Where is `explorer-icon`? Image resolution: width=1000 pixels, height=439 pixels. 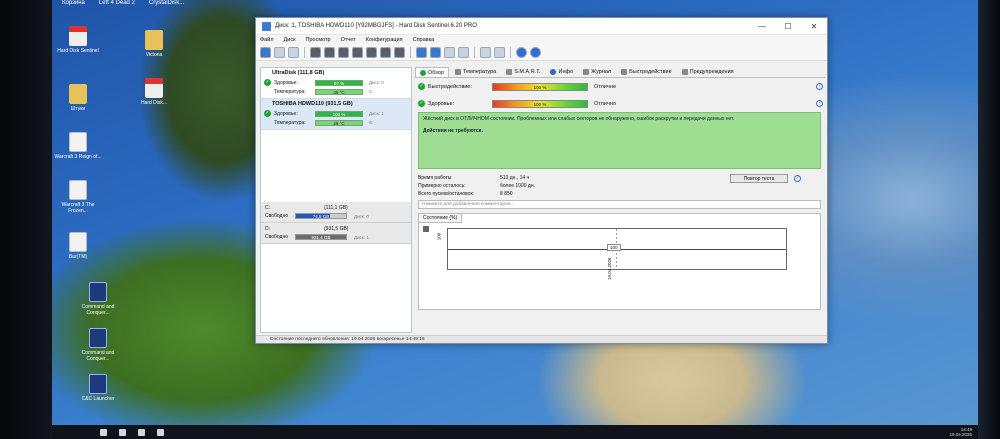
explorer-icon is located at coordinates (160, 432).